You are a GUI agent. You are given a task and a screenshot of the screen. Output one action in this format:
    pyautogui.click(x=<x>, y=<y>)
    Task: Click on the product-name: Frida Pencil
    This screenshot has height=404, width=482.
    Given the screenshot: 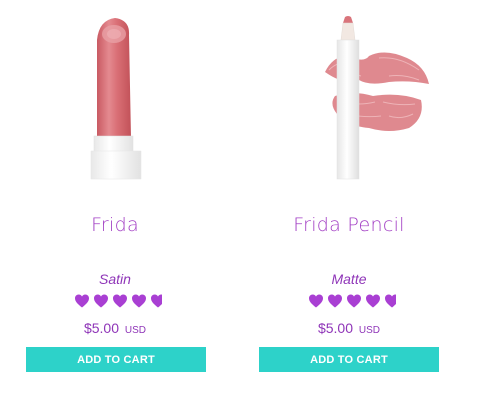 What is the action you would take?
    pyautogui.click(x=349, y=225)
    